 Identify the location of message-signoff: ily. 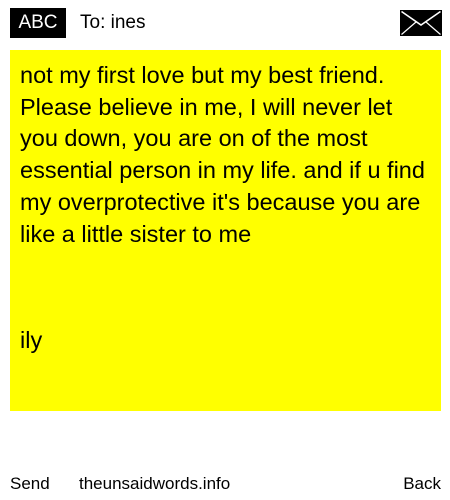
(31, 340).